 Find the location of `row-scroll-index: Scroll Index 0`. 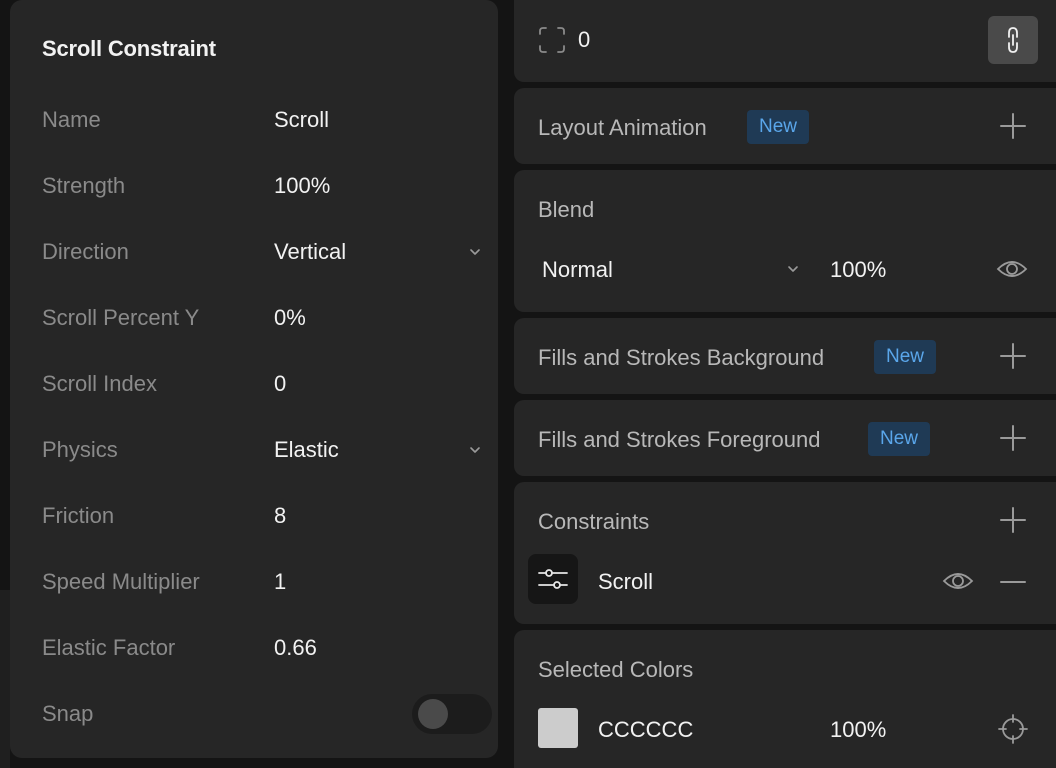

row-scroll-index: Scroll Index 0 is located at coordinates (262, 384).